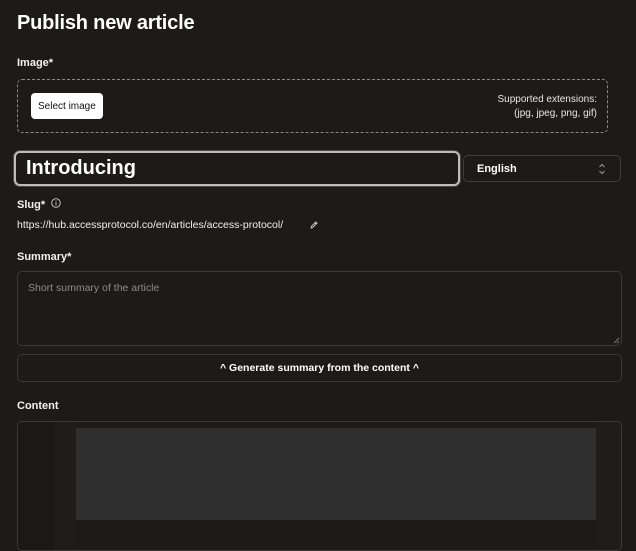 Image resolution: width=636 pixels, height=551 pixels. What do you see at coordinates (336, 474) in the screenshot?
I see `editor-content-area` at bounding box center [336, 474].